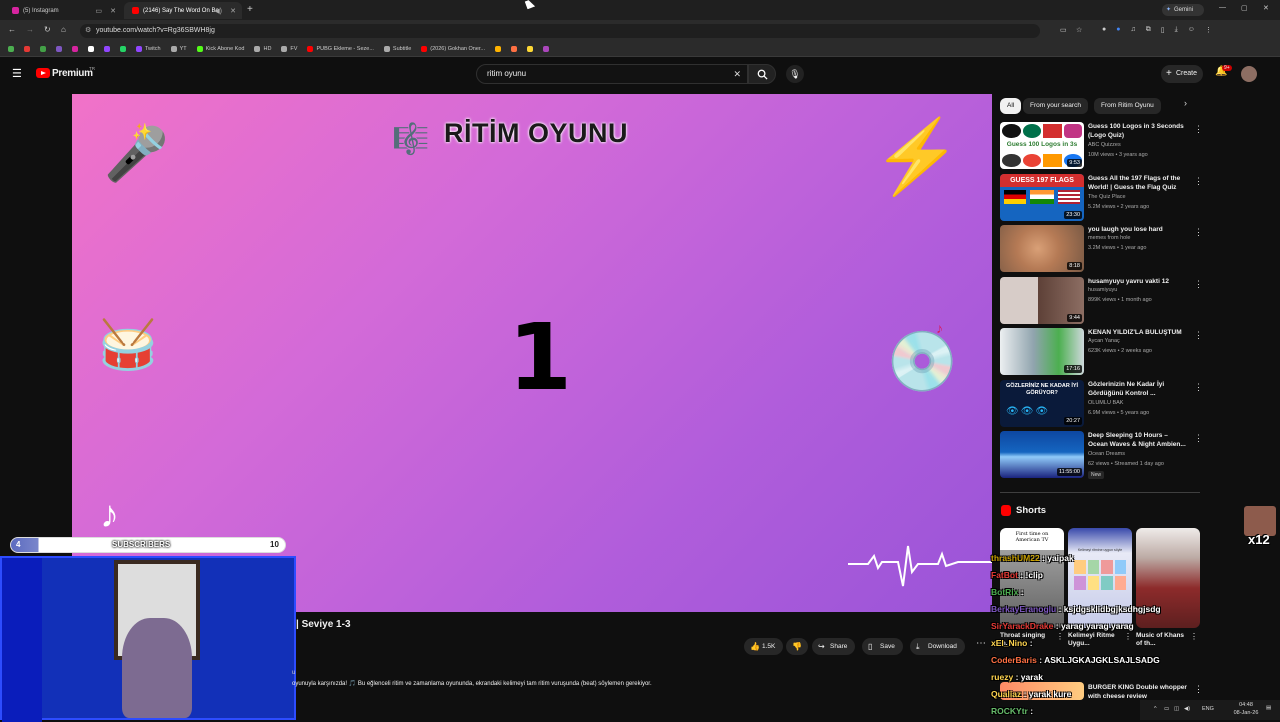 The width and height of the screenshot is (1280, 722). What do you see at coordinates (397, 49) in the screenshot?
I see `bookmark-subtitle: Subtitle` at bounding box center [397, 49].